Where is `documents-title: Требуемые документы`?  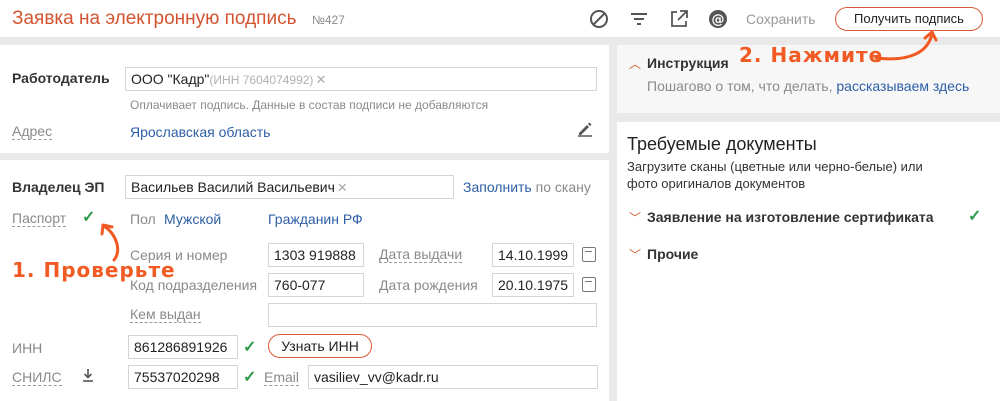
documents-title: Требуемые документы is located at coordinates (722, 144).